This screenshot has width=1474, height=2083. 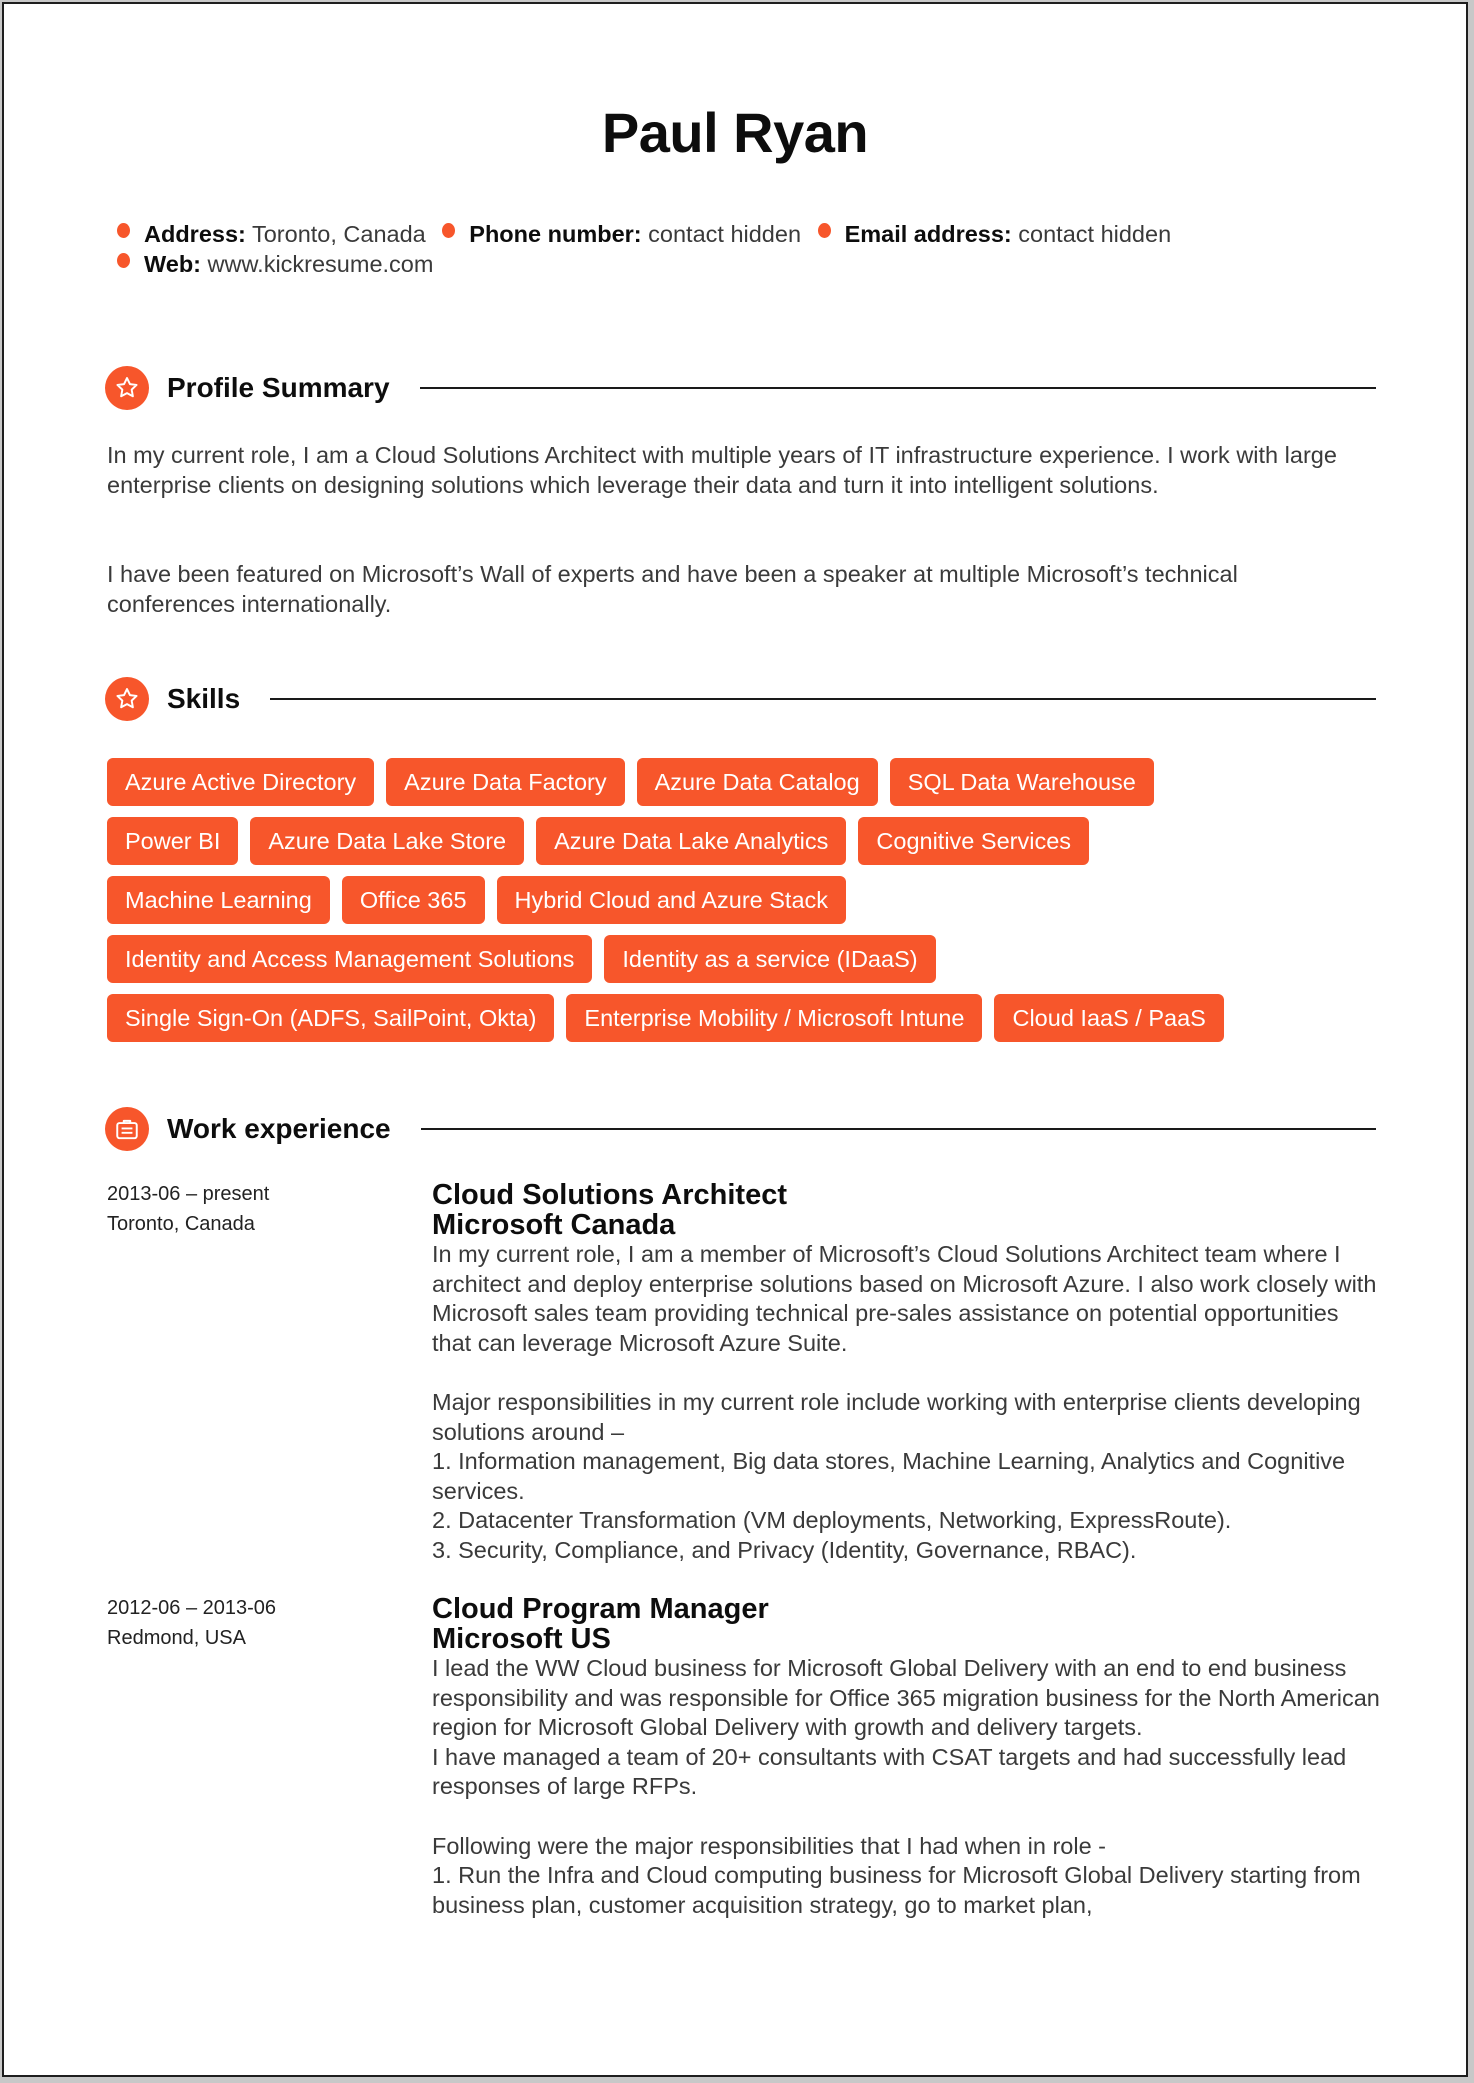 I want to click on section-title: Work experience, so click(x=279, y=1128).